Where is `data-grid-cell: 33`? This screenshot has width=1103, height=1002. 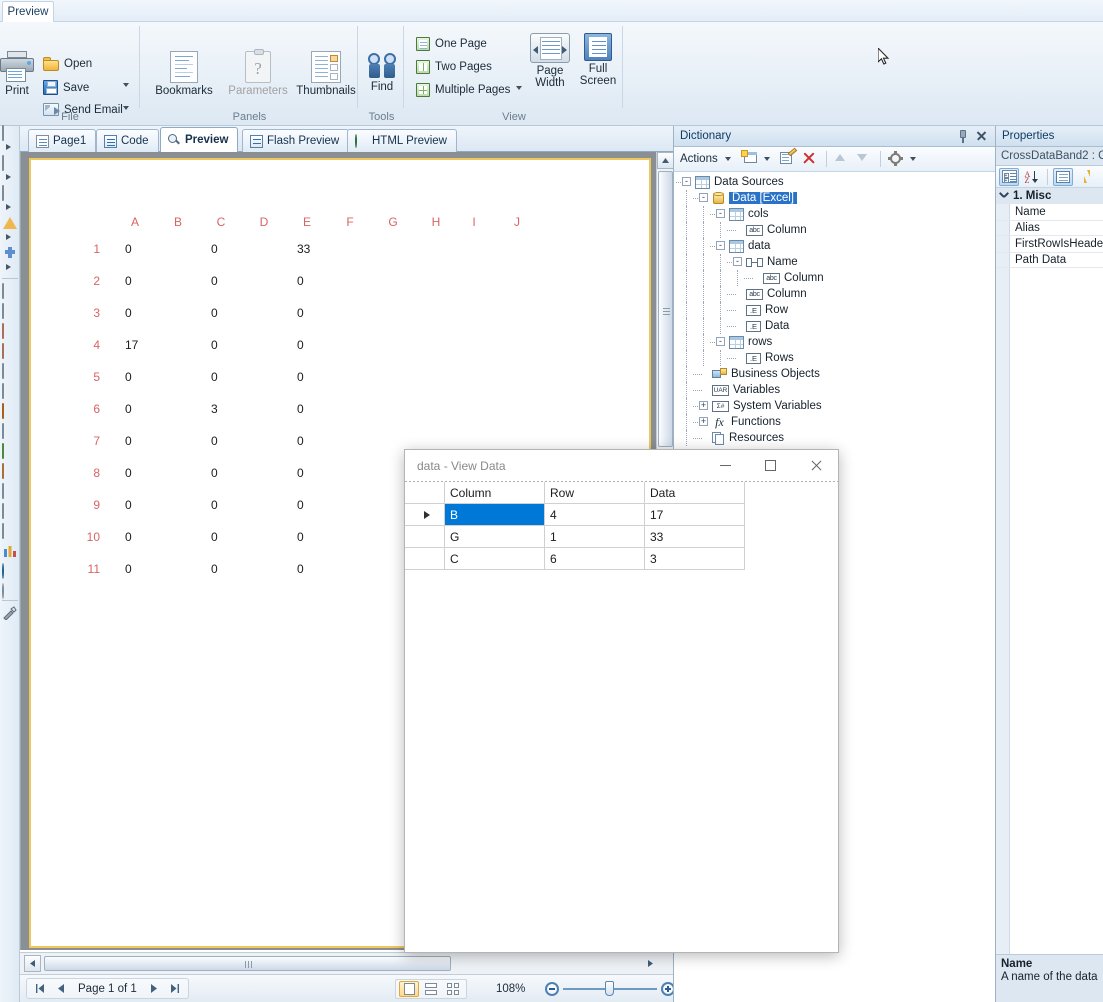
data-grid-cell: 33 is located at coordinates (695, 537).